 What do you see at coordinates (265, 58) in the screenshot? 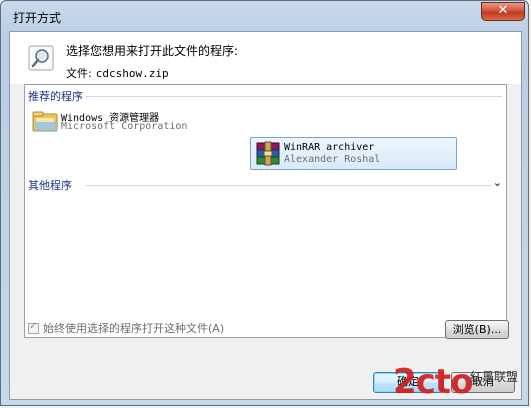
I see `prompt-area: 选择您想用来打开此文件的程序: 文件: cdcshow.zip` at bounding box center [265, 58].